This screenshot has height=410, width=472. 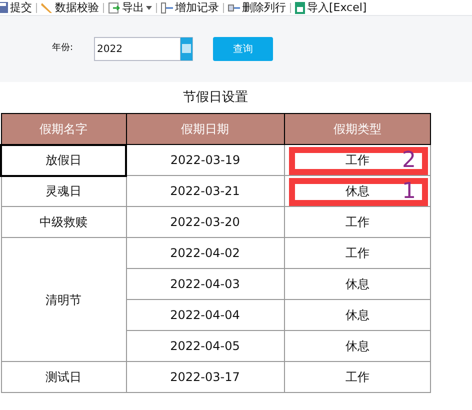 What do you see at coordinates (63, 191) in the screenshot?
I see `table-cell: 灵魂日` at bounding box center [63, 191].